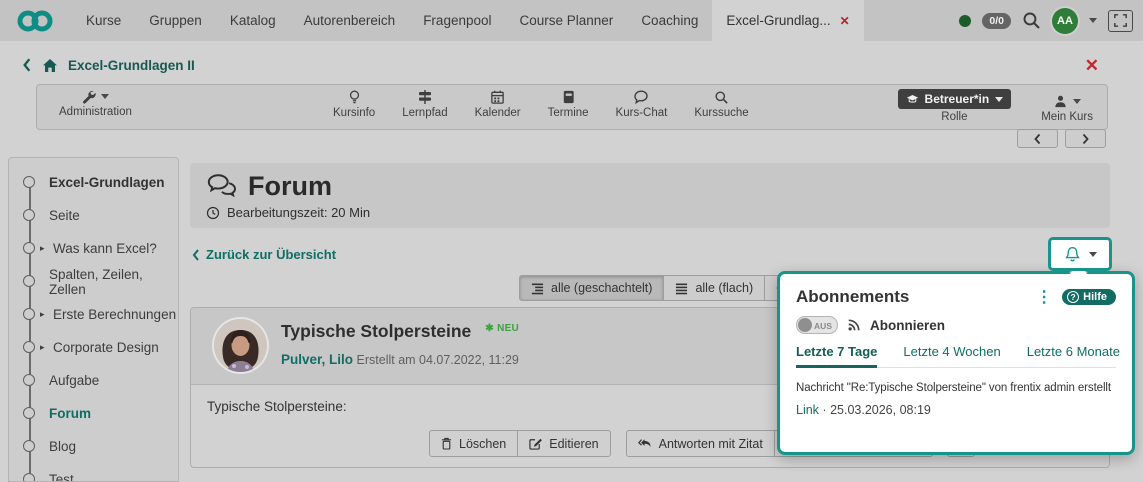 The image size is (1143, 482). I want to click on role-caret-icon, so click(999, 99).